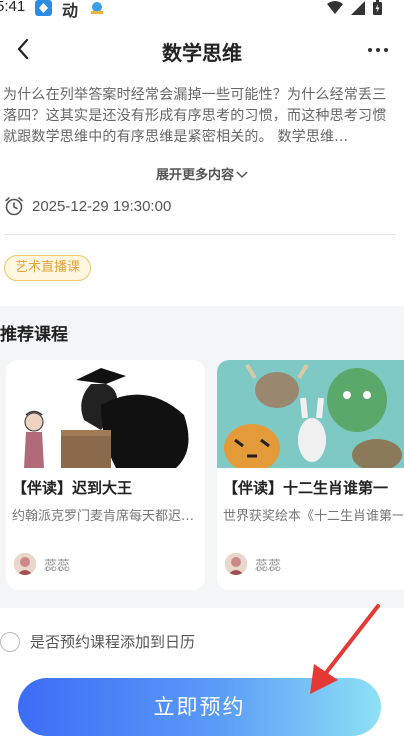 This screenshot has width=404, height=741. What do you see at coordinates (113, 642) in the screenshot?
I see `calendar-option-label: 是否预约课程添加到日历` at bounding box center [113, 642].